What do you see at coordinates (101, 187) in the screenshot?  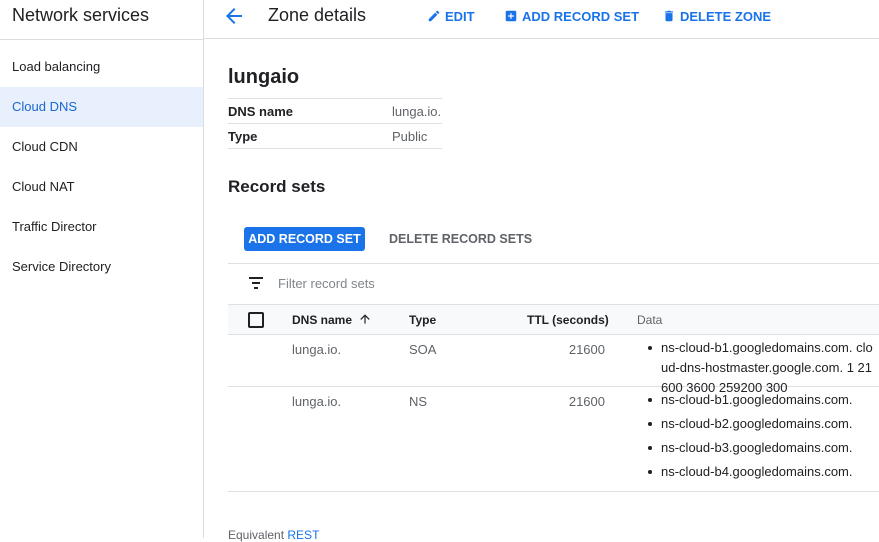 I see `sidebar-item-cloud-nat: Cloud NAT` at bounding box center [101, 187].